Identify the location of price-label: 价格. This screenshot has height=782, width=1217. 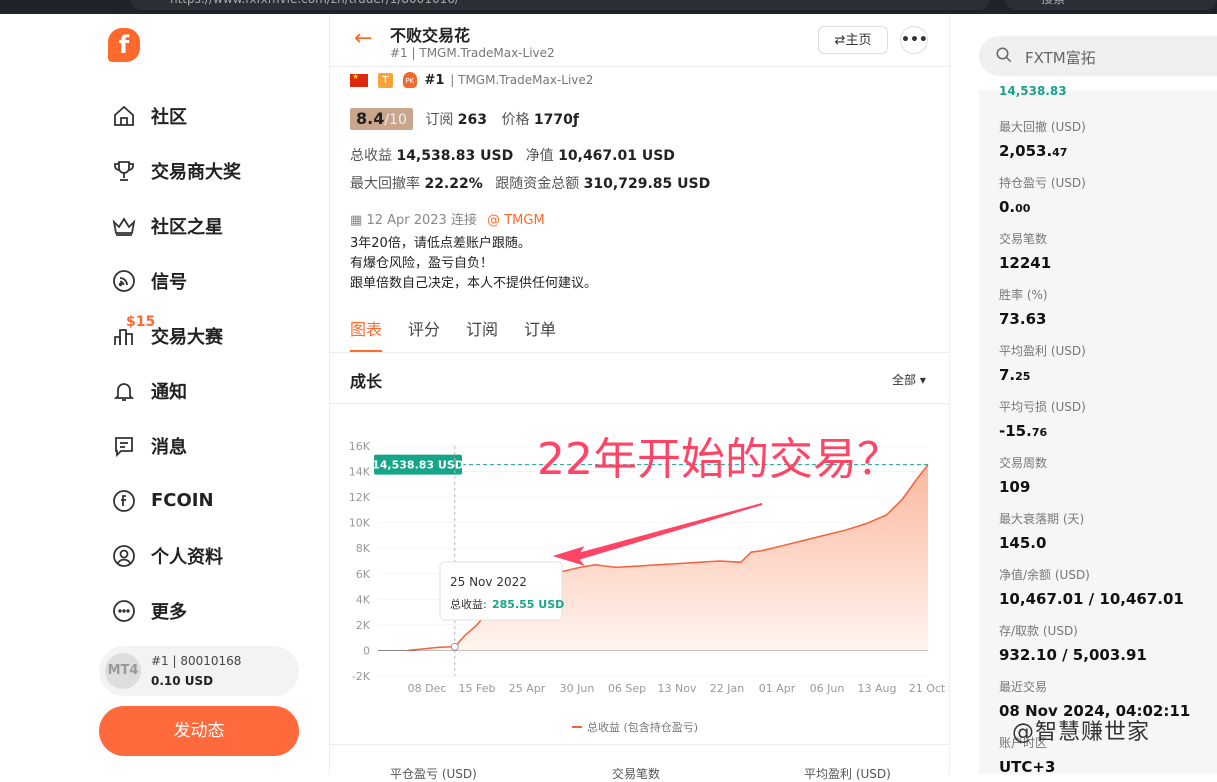
(515, 120).